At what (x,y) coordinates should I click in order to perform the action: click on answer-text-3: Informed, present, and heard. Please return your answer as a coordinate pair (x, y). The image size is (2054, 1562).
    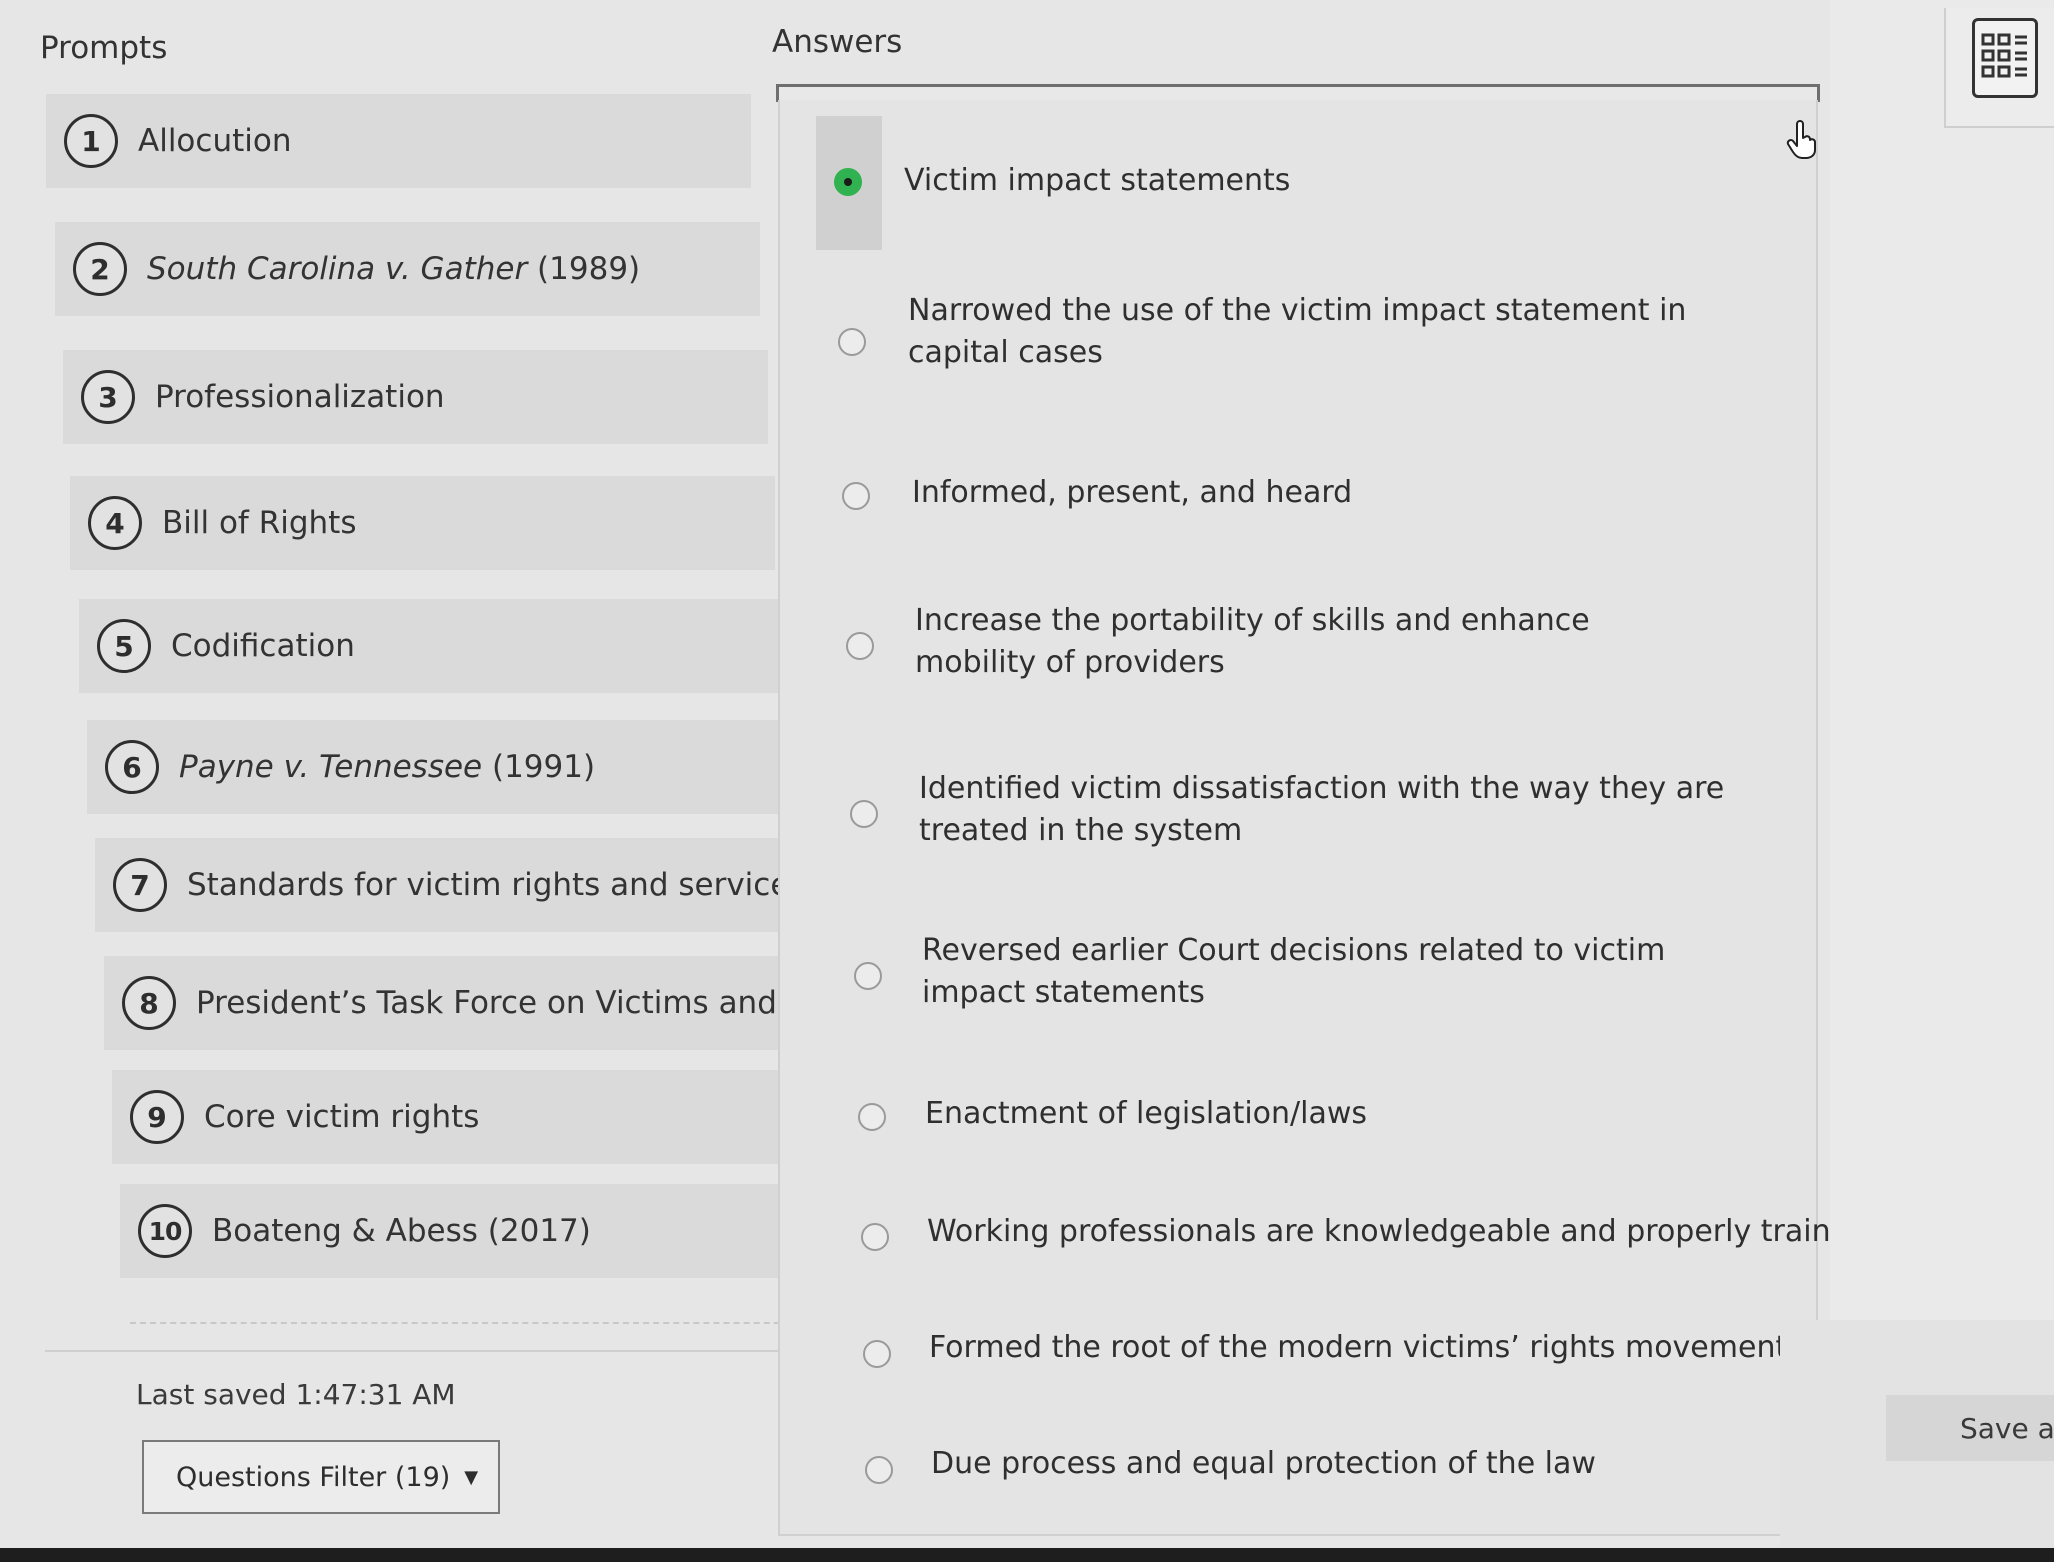
    Looking at the image, I should click on (1132, 493).